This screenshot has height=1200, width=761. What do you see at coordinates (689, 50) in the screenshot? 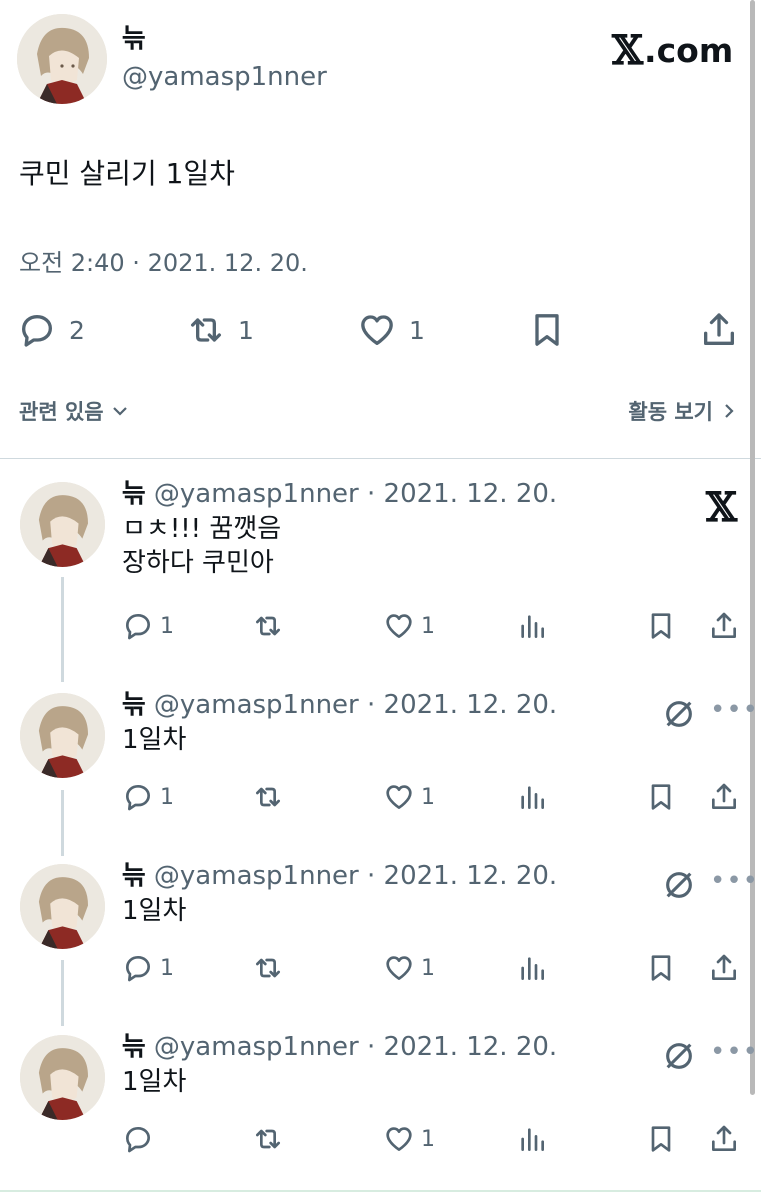
I see `brand-domain: .com` at bounding box center [689, 50].